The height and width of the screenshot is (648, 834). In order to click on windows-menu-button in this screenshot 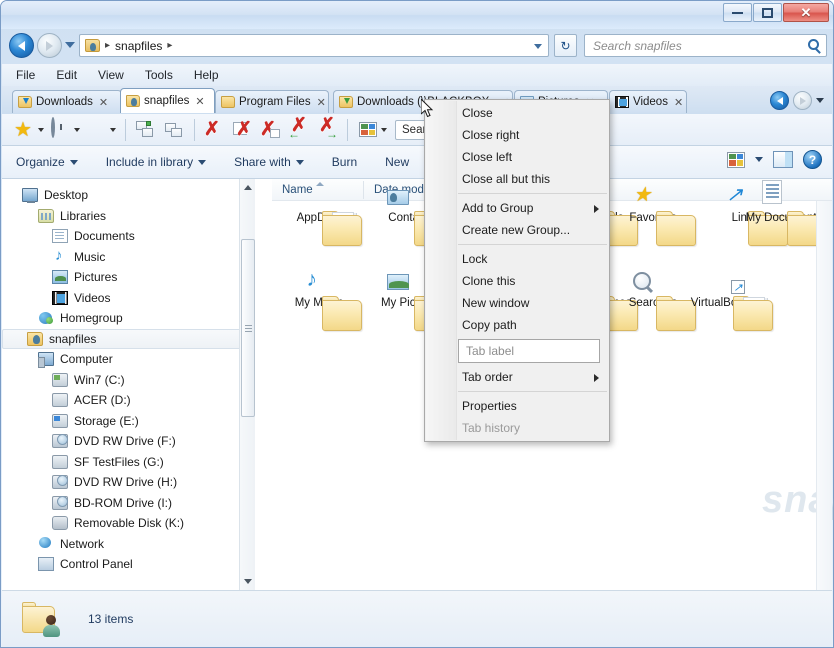, I will do `click(101, 130)`.